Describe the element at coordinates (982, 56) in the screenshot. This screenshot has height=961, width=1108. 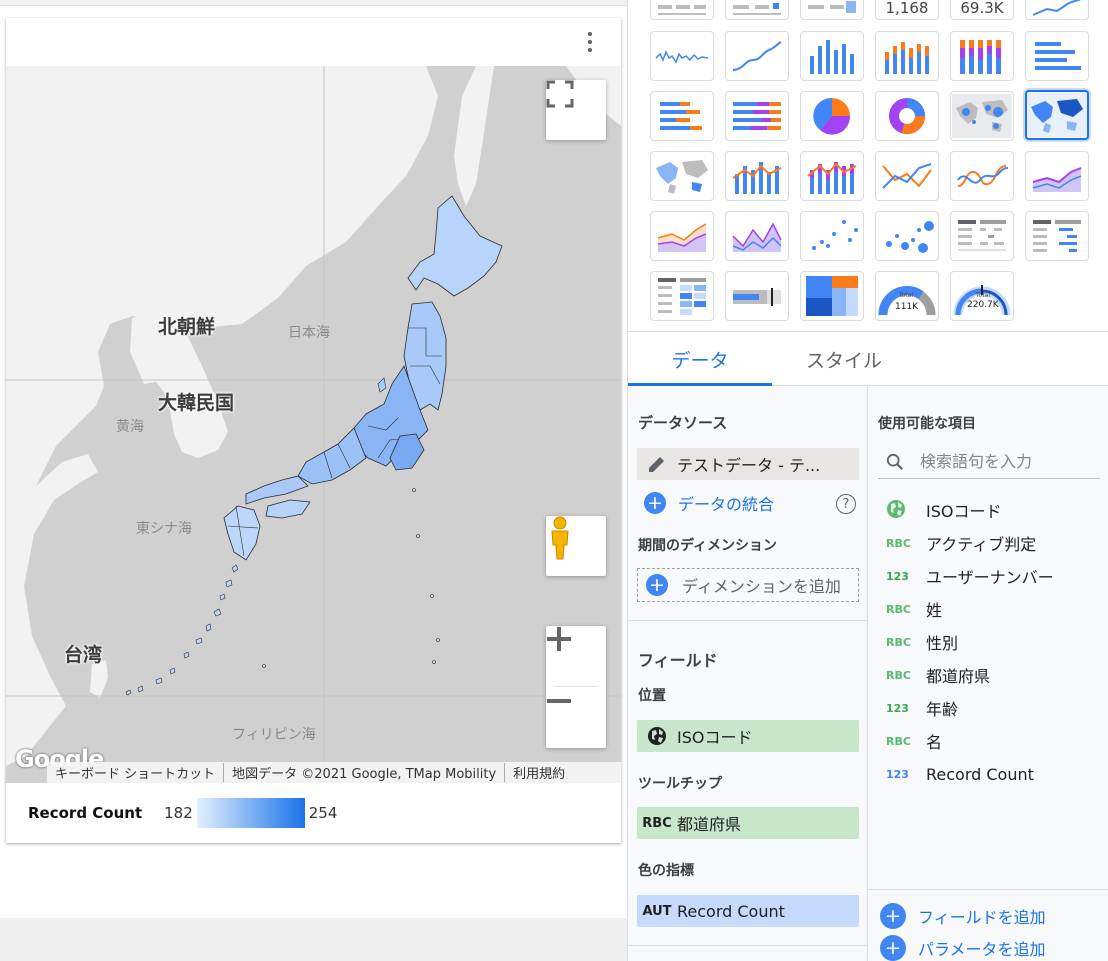
I see `chart-tile-100-stacked-column` at that location.